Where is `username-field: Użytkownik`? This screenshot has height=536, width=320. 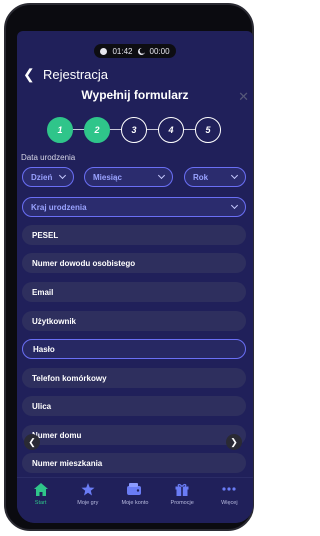
username-field: Użytkownik is located at coordinates (134, 321).